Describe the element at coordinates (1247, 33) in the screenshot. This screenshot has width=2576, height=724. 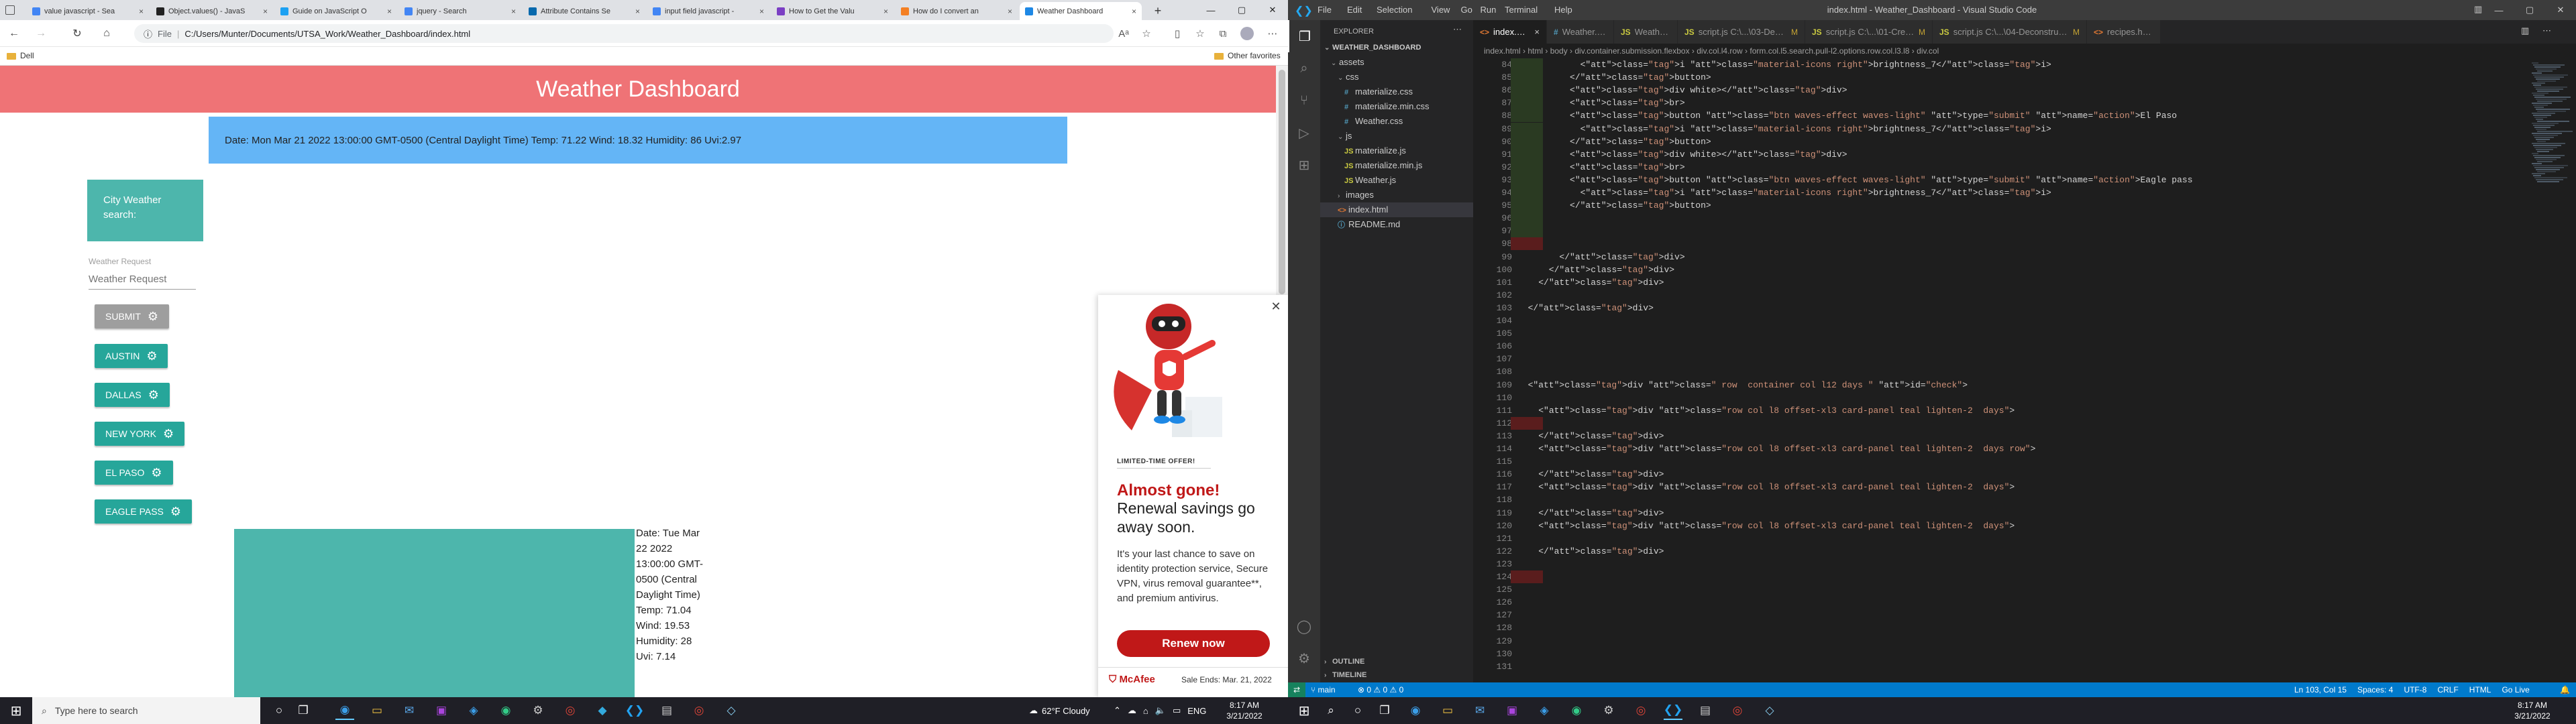
I see `profile-avatar` at that location.